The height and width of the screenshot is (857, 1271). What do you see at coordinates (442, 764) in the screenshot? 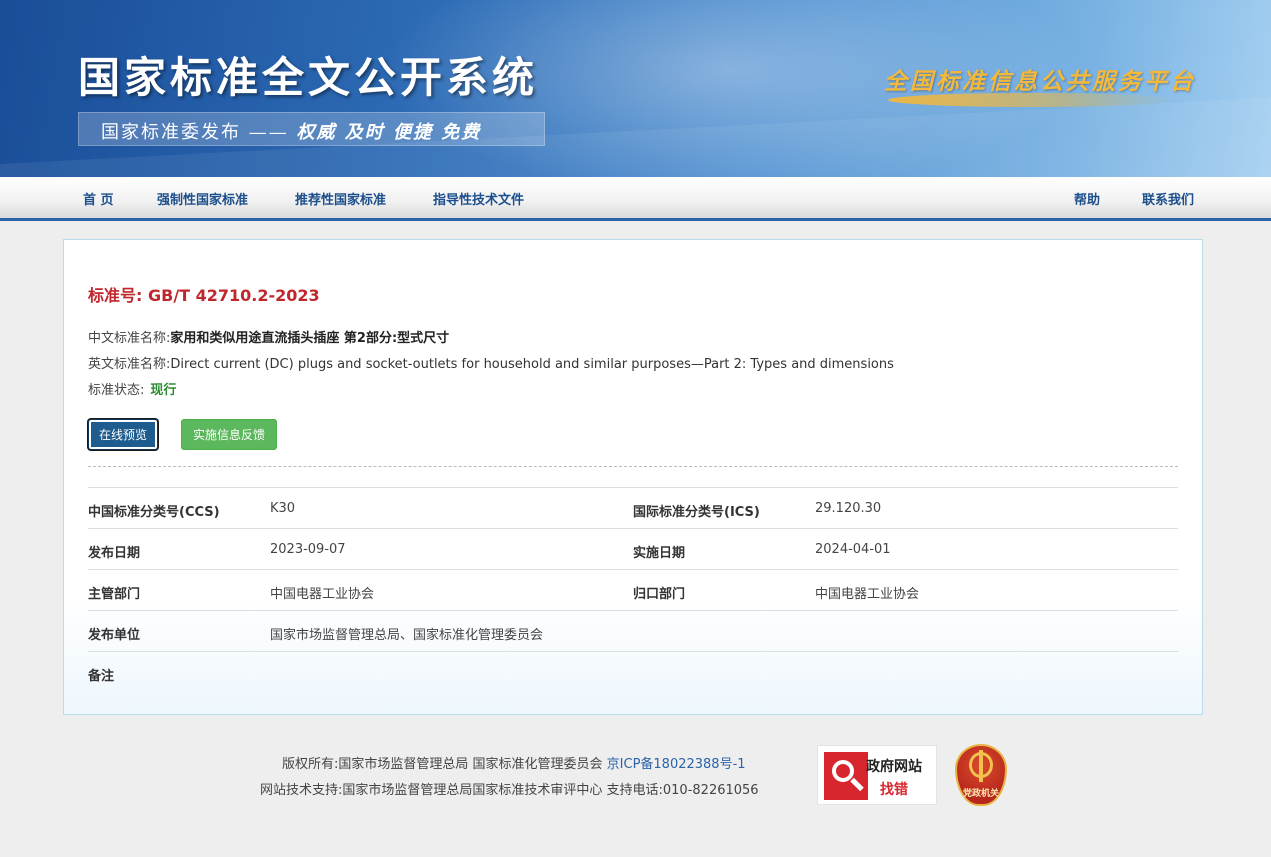
I see `copyright-text: 版权所有:国家市场监督管理总局 国家标准化管理委员会` at bounding box center [442, 764].